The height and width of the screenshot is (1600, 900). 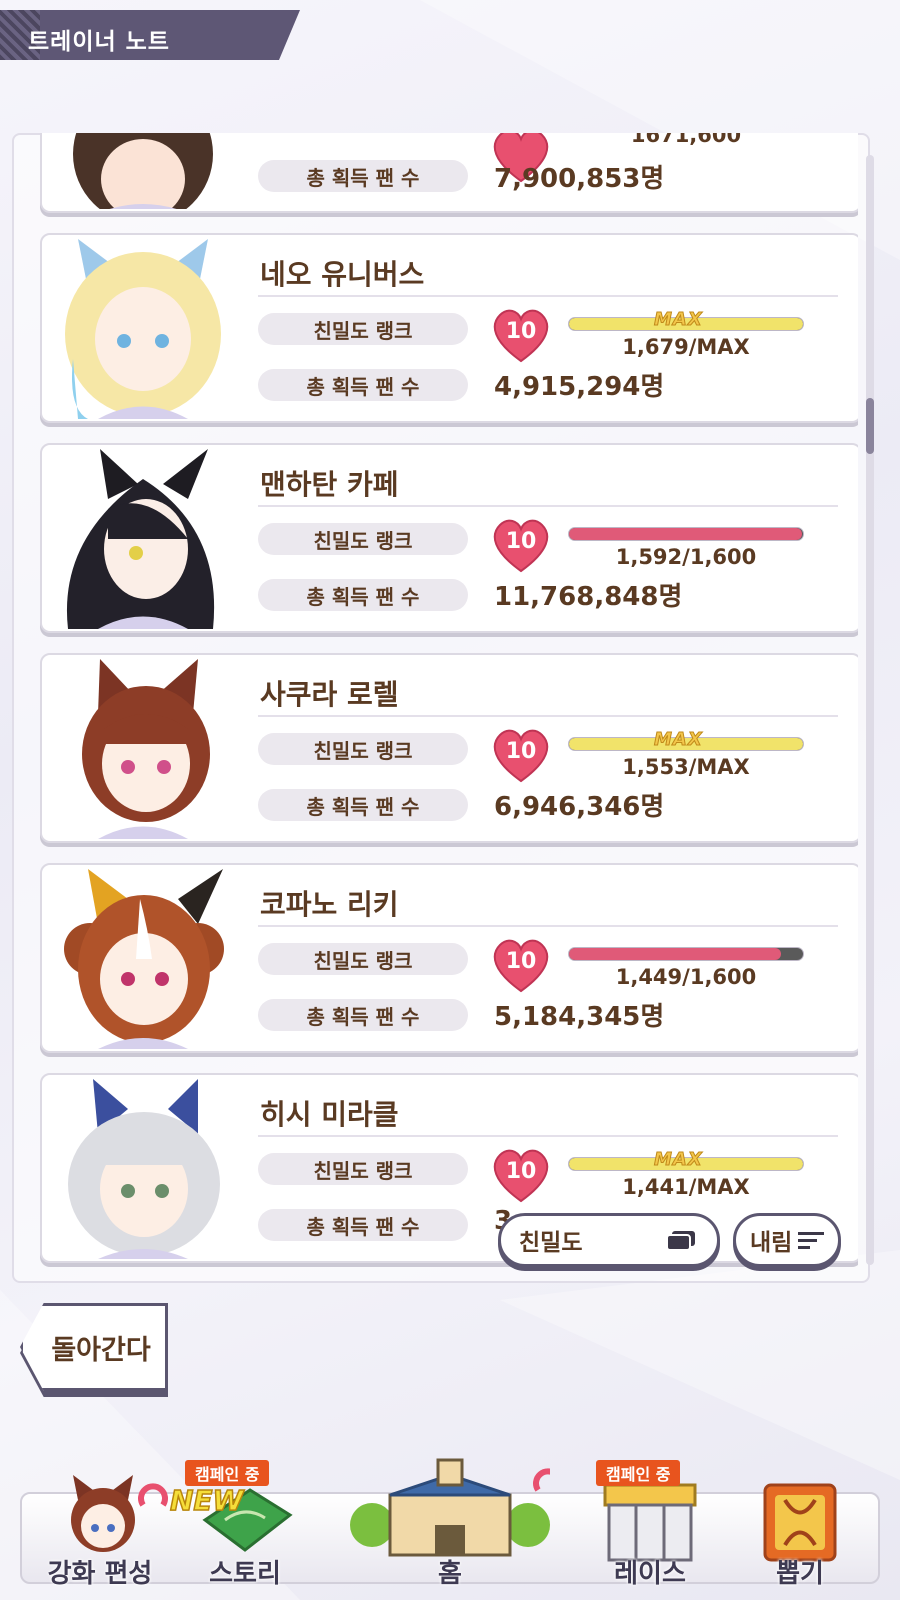 I want to click on character-name: 네오 유니버스, so click(x=342, y=274).